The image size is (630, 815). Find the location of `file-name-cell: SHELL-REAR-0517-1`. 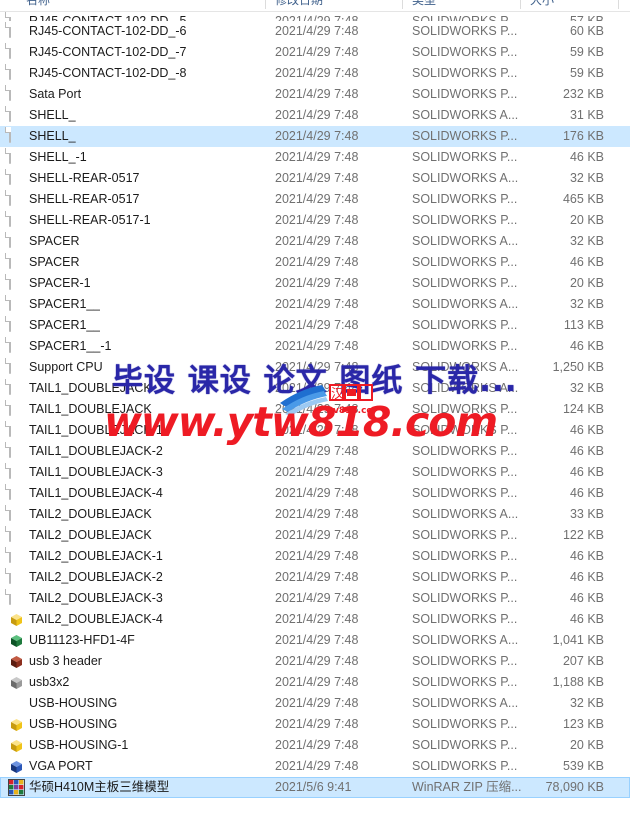

file-name-cell: SHELL-REAR-0517-1 is located at coordinates (90, 220).